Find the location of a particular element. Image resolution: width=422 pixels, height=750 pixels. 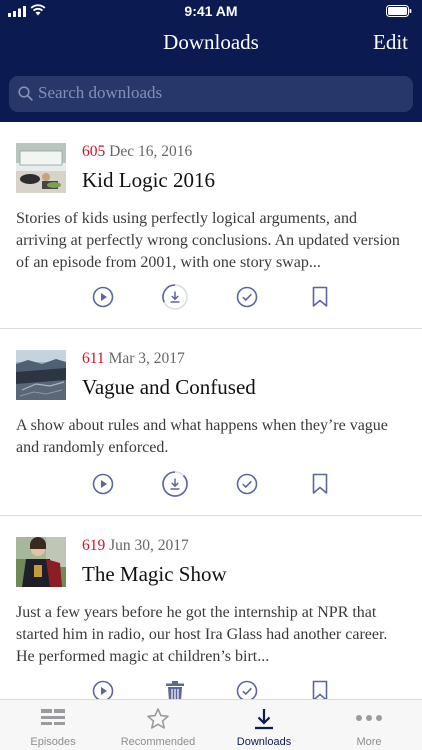

episode-date: Mar 3, 2017 is located at coordinates (146, 358).